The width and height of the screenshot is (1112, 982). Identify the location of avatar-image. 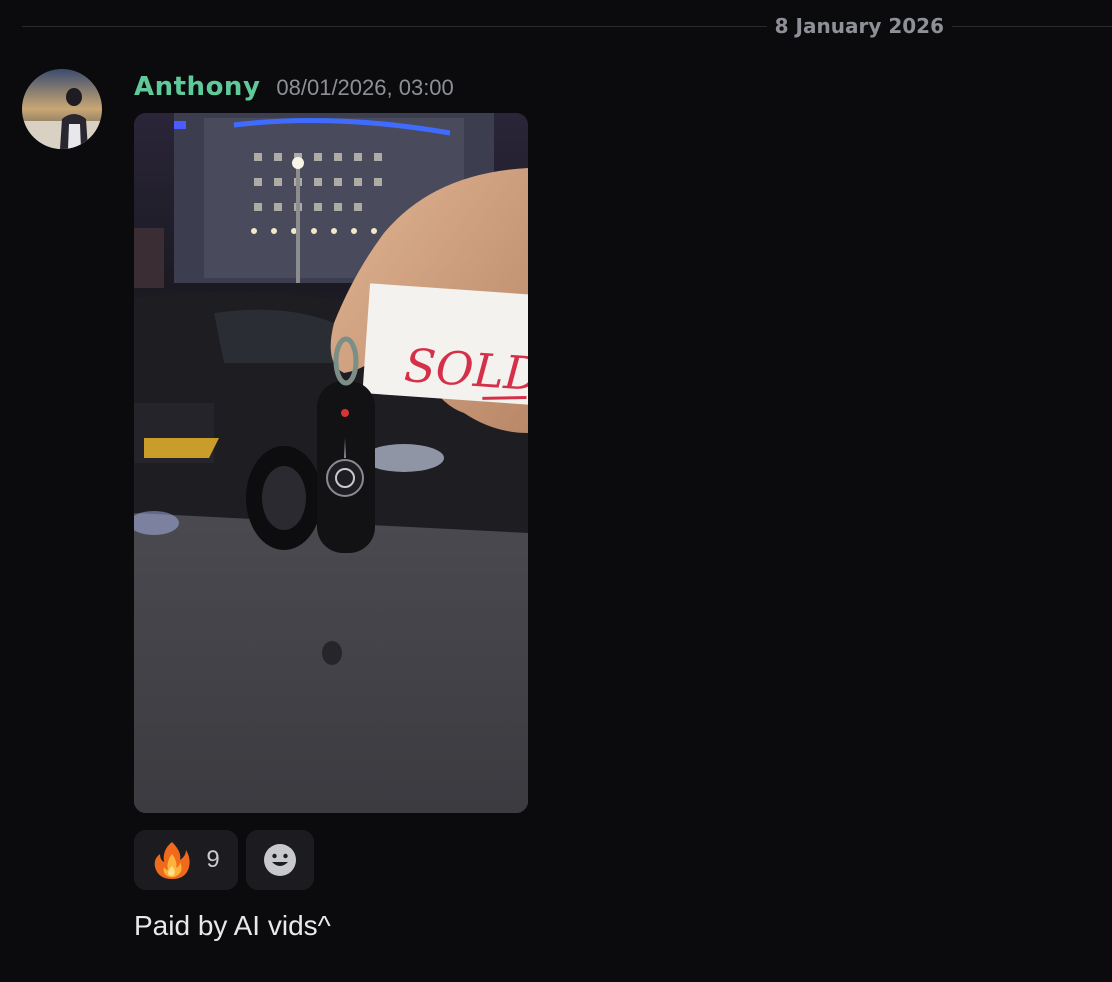
(62, 109).